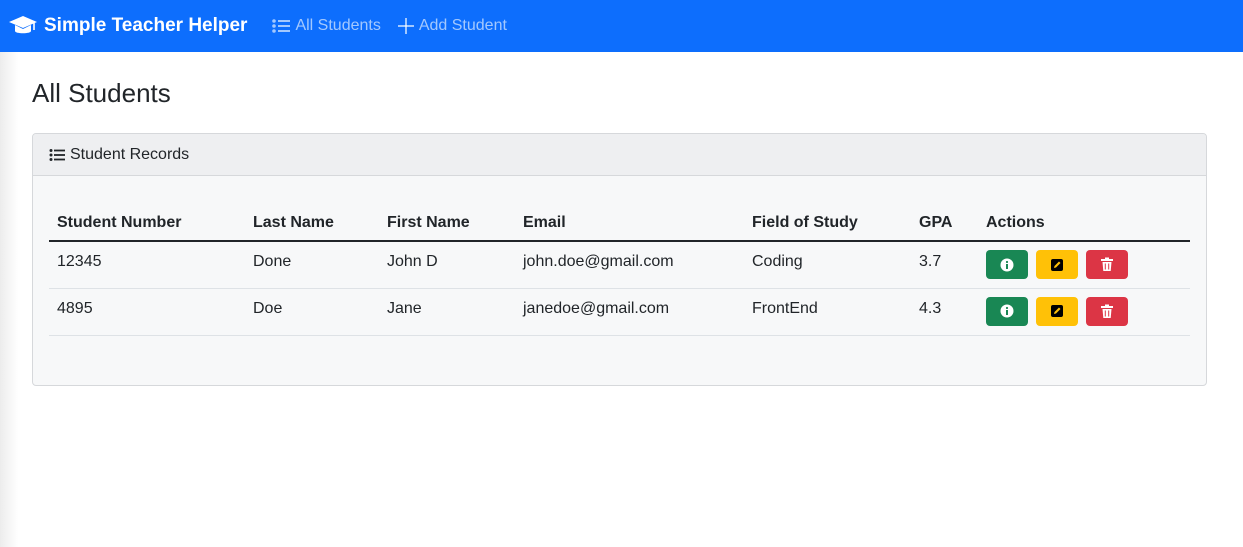 The width and height of the screenshot is (1243, 547). What do you see at coordinates (827, 265) in the screenshot?
I see `cell-field-of-study: Coding` at bounding box center [827, 265].